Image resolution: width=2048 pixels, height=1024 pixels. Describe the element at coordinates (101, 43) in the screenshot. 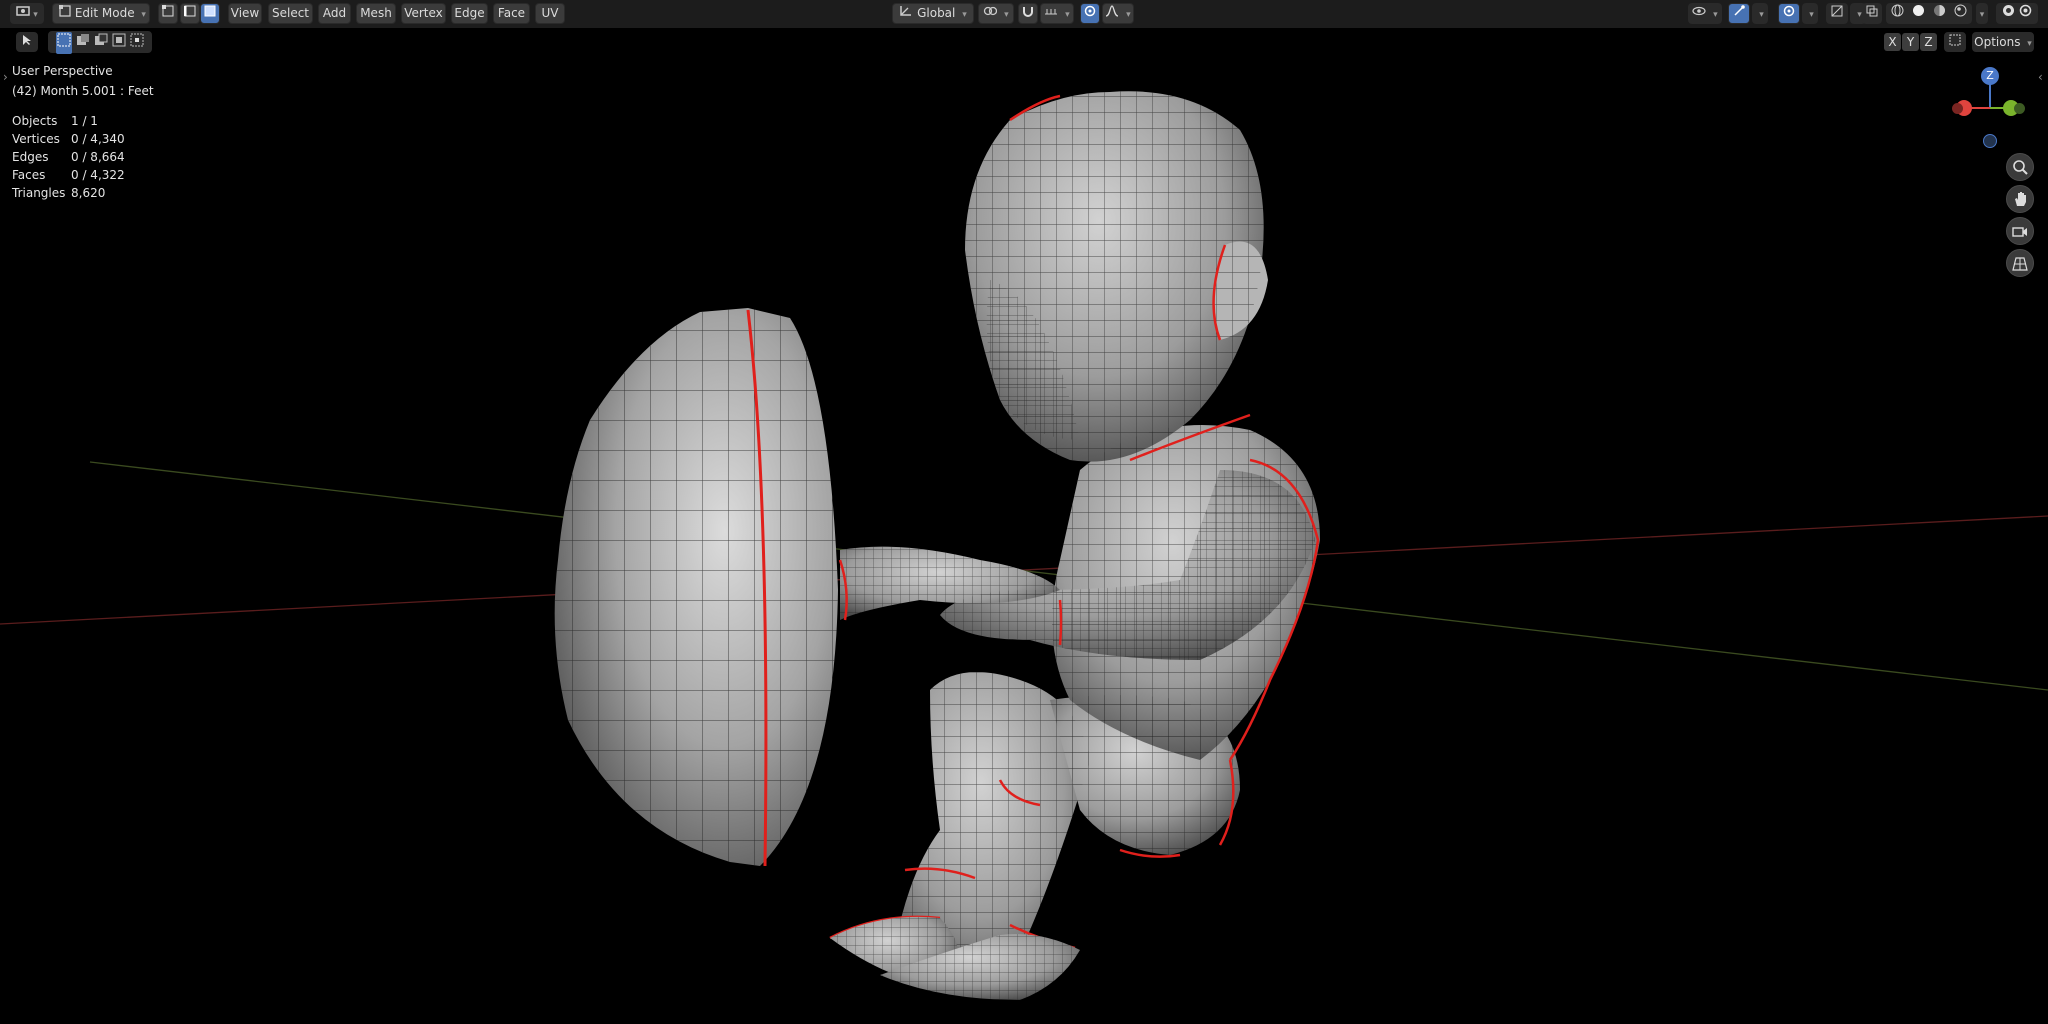

I see `select-subtract-icon` at that location.